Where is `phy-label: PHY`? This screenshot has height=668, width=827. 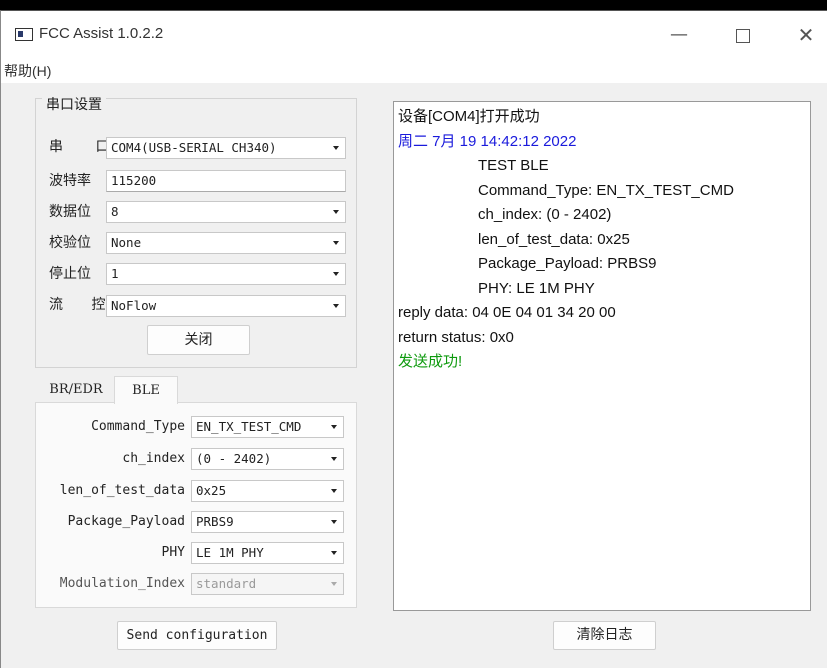 phy-label: PHY is located at coordinates (173, 552).